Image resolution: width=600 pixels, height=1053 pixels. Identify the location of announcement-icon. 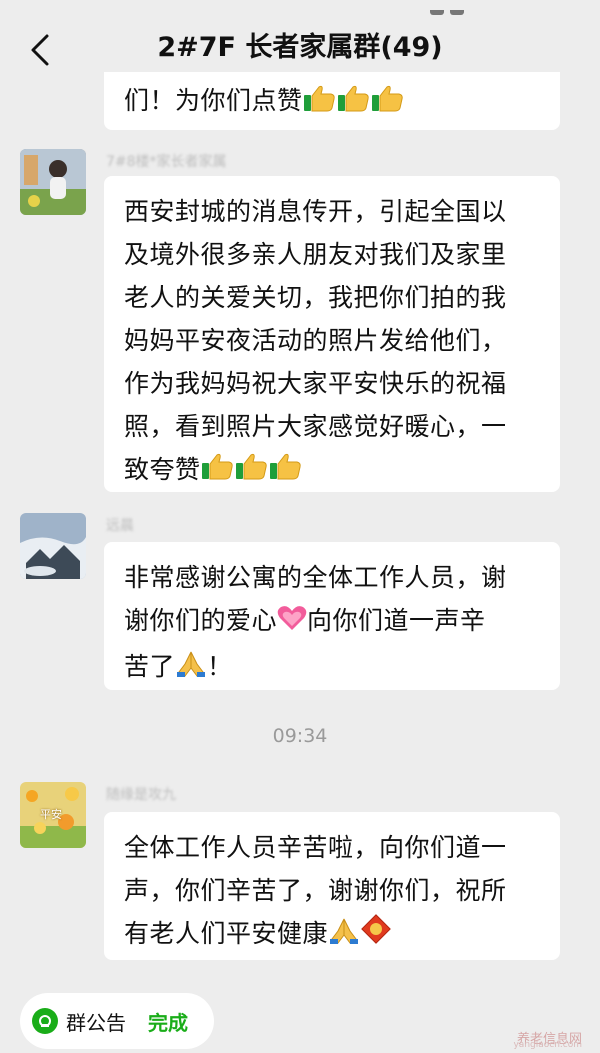
(45, 1021).